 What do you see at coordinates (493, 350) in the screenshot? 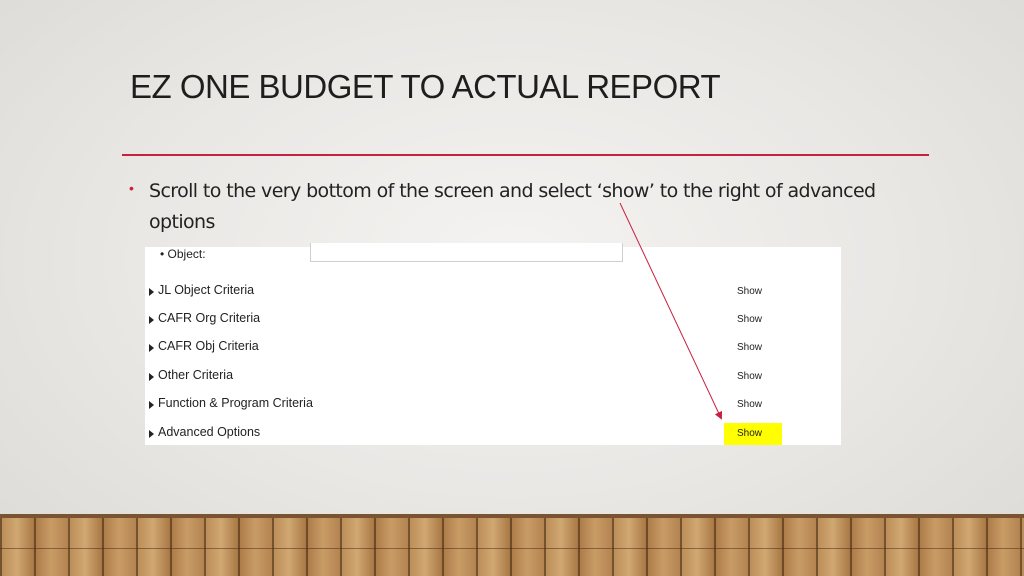
I see `criteria-row-cafr-obj: CAFR Obj Criteria Show` at bounding box center [493, 350].